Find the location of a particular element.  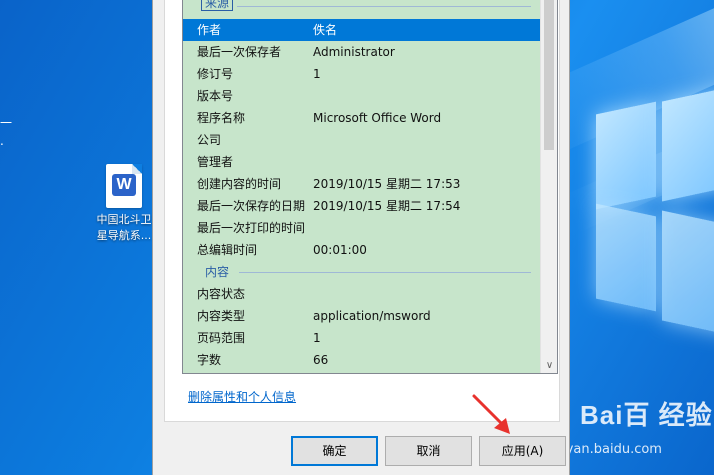

property-row: 最后一次保存的日期 2019/10/15 星期二 17:54 is located at coordinates (362, 206).